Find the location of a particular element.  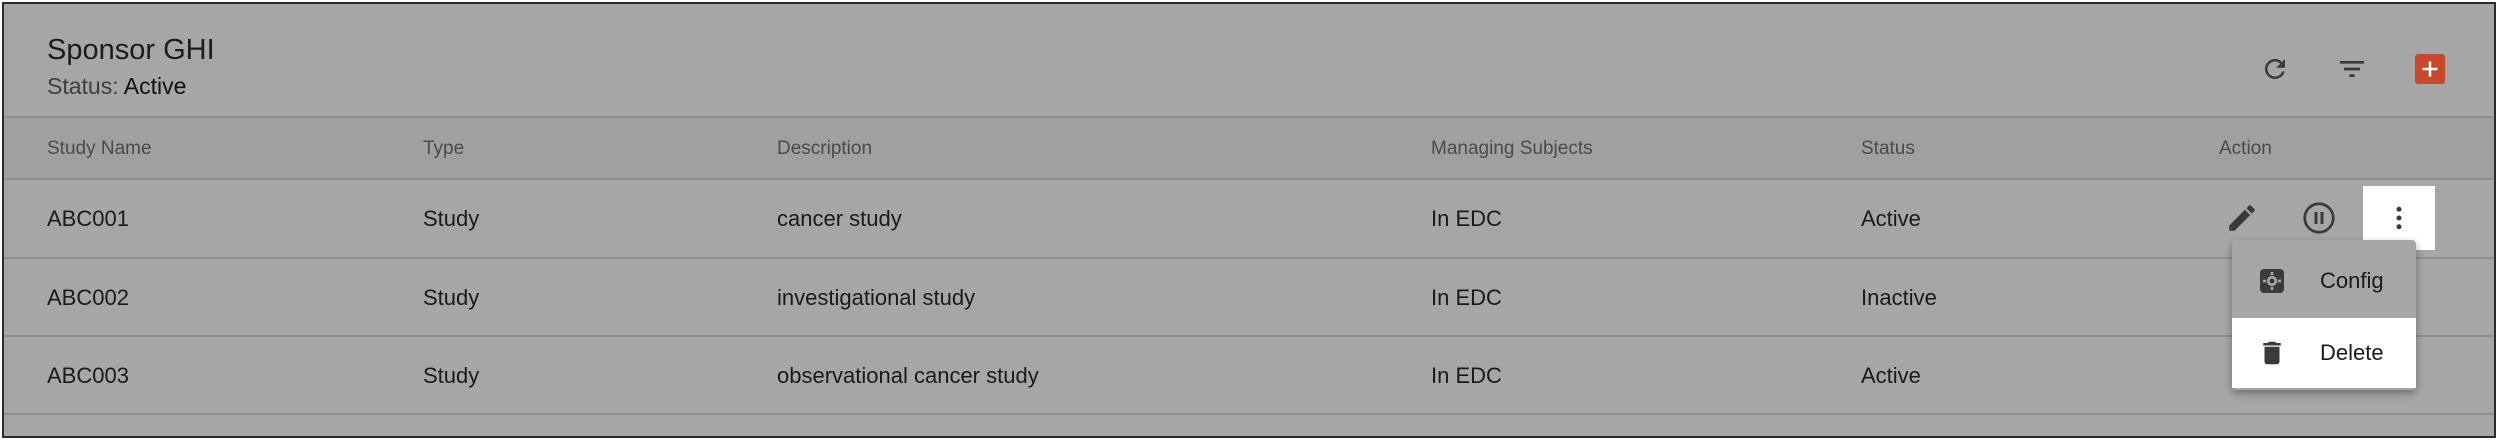

cell-status: Inactive is located at coordinates (1899, 297).